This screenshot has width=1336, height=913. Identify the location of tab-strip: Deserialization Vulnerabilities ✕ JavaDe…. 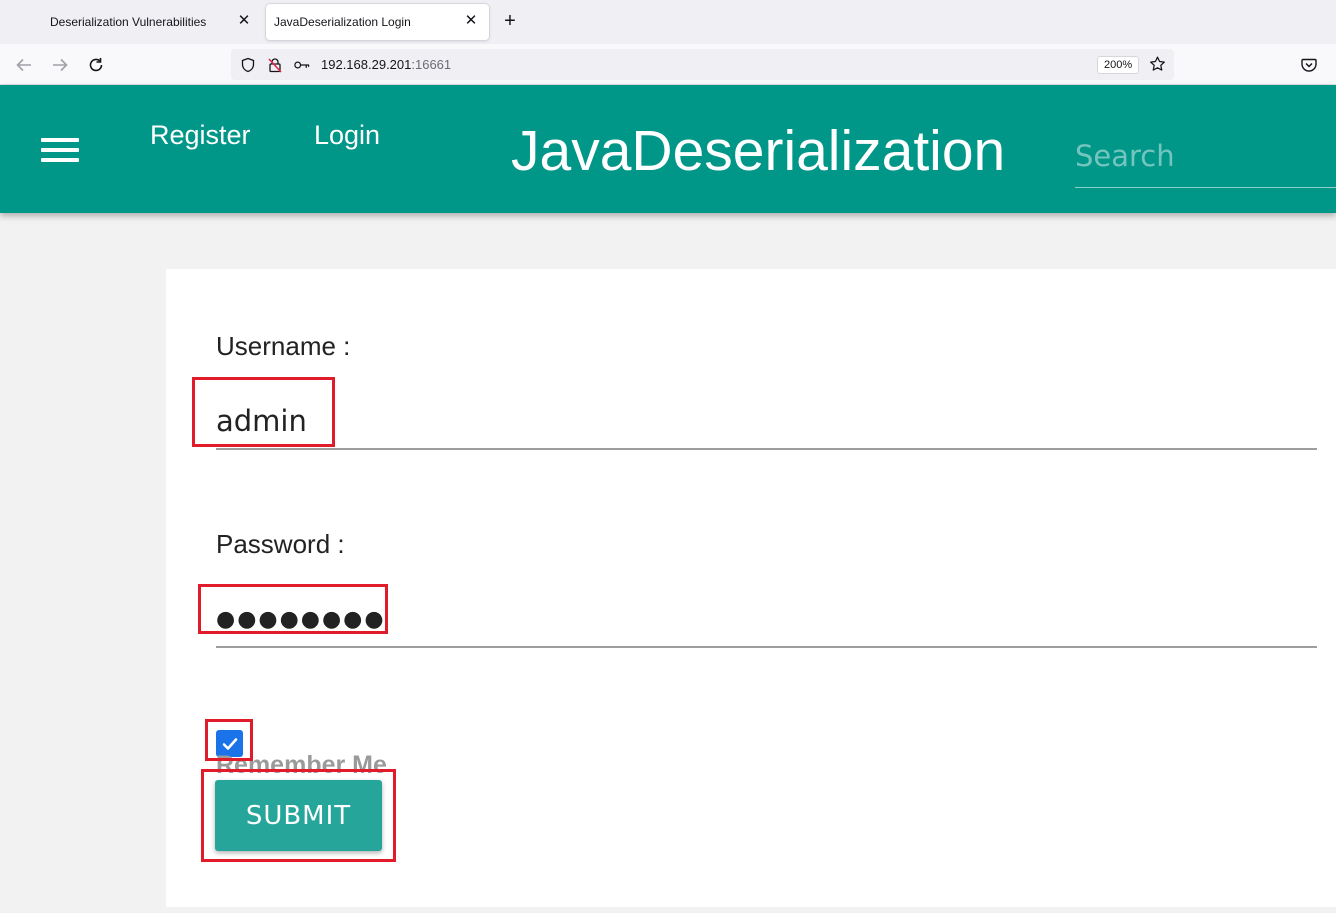
(668, 22).